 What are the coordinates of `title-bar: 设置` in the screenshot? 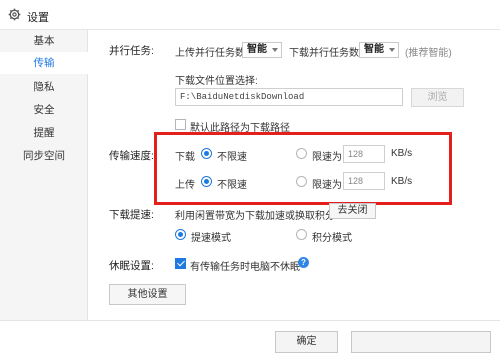 It's located at (250, 15).